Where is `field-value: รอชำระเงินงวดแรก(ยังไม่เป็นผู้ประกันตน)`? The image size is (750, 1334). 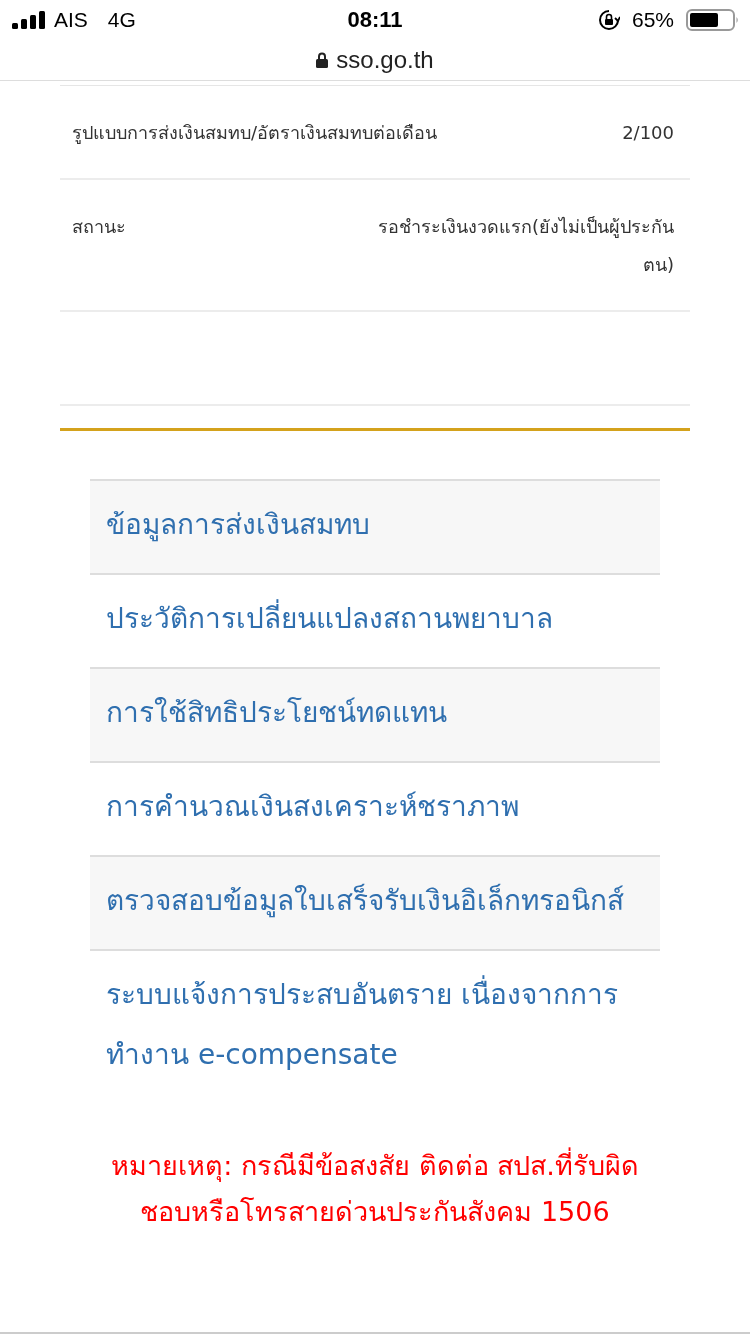
field-value: รอชำระเงินงวดแรก(ยังไม่เป็นผู้ประกันตน) is located at coordinates (525, 246).